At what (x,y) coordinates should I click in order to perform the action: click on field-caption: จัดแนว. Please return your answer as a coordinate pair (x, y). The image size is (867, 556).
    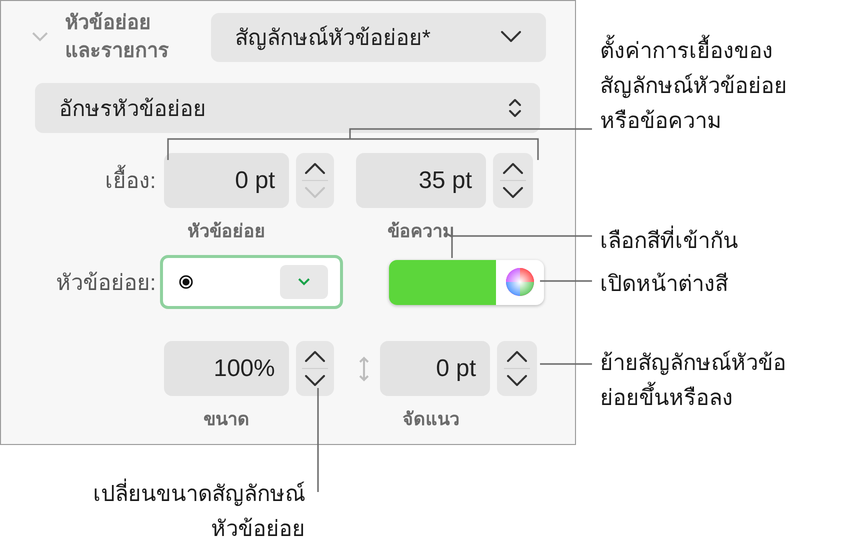
    Looking at the image, I should click on (431, 419).